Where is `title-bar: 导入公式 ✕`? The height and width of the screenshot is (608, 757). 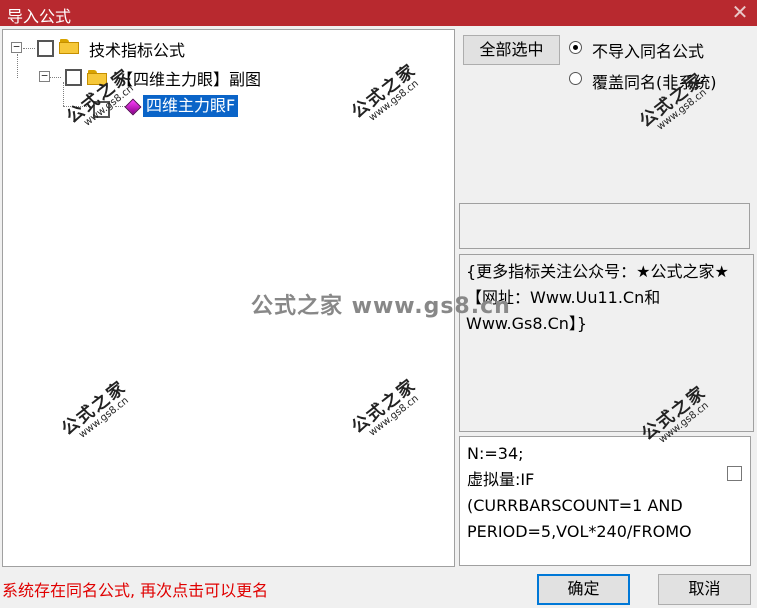 title-bar: 导入公式 ✕ is located at coordinates (378, 13).